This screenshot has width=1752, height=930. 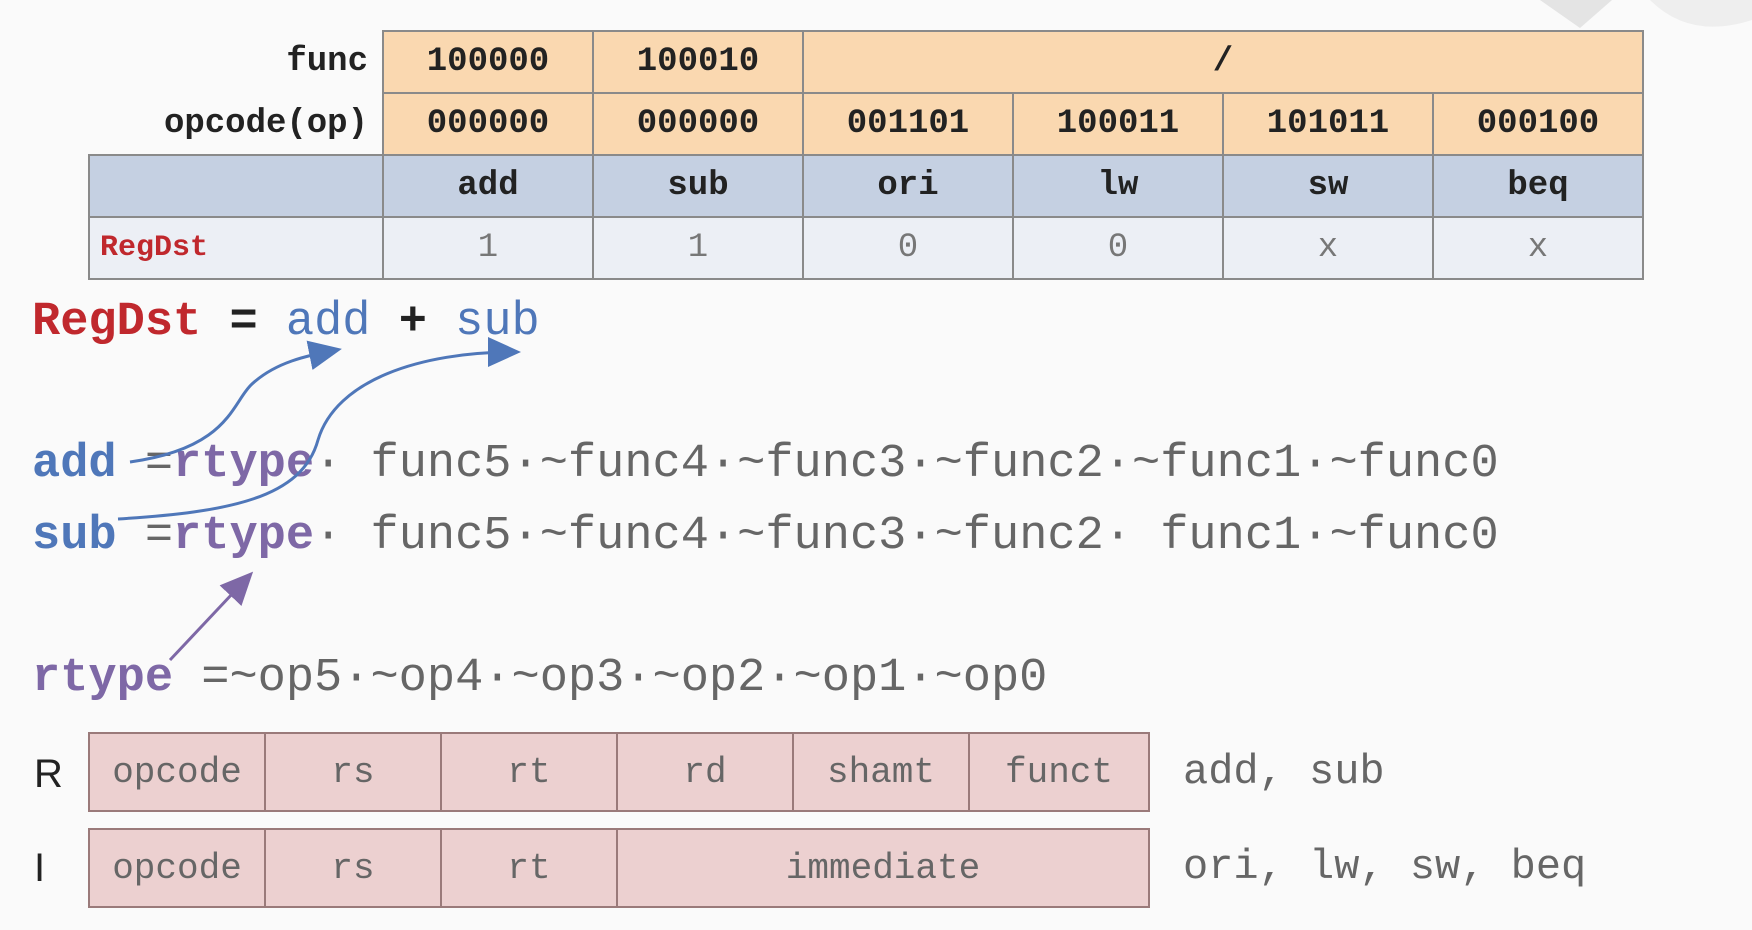 I want to click on r-format-fields: opcode rs rt rd shamt funct, so click(x=619, y=772).